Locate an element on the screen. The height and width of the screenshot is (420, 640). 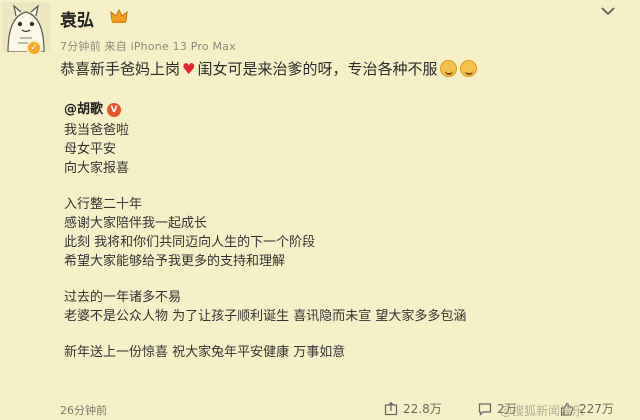
share-button: 22.8万 is located at coordinates (413, 408).